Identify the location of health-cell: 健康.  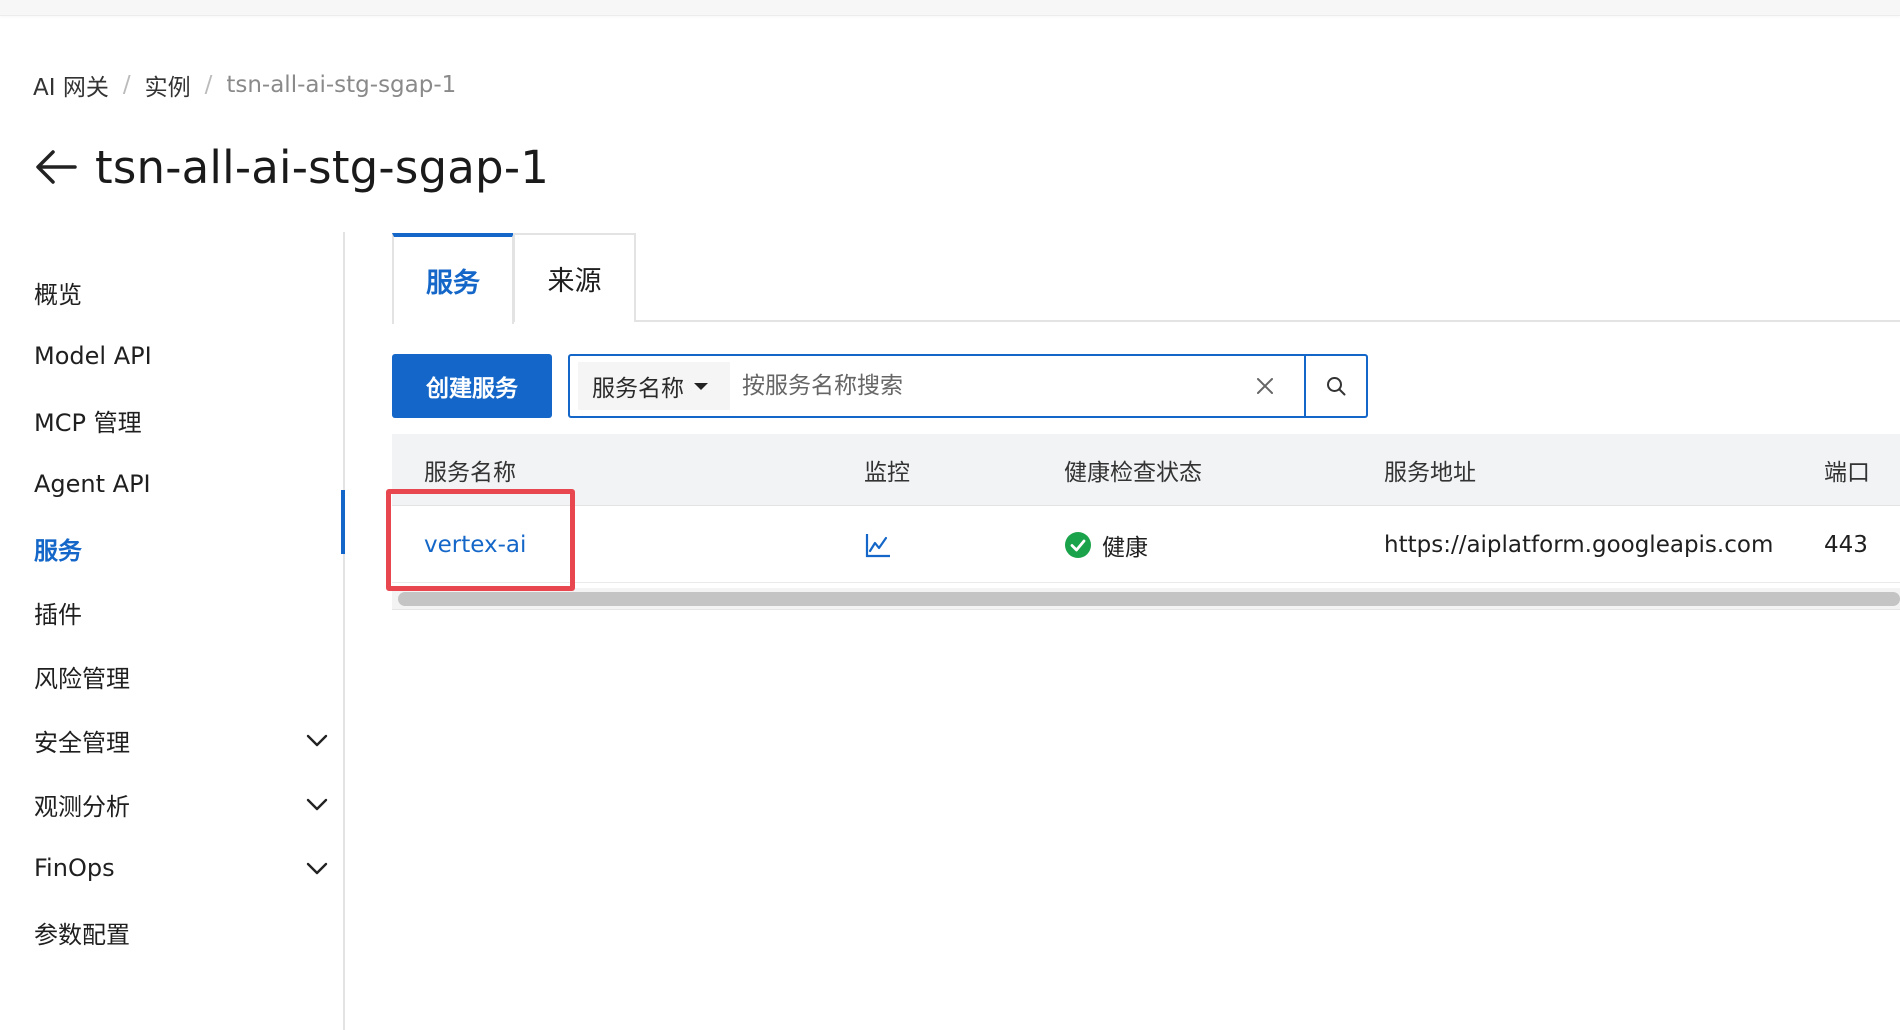
(1106, 545).